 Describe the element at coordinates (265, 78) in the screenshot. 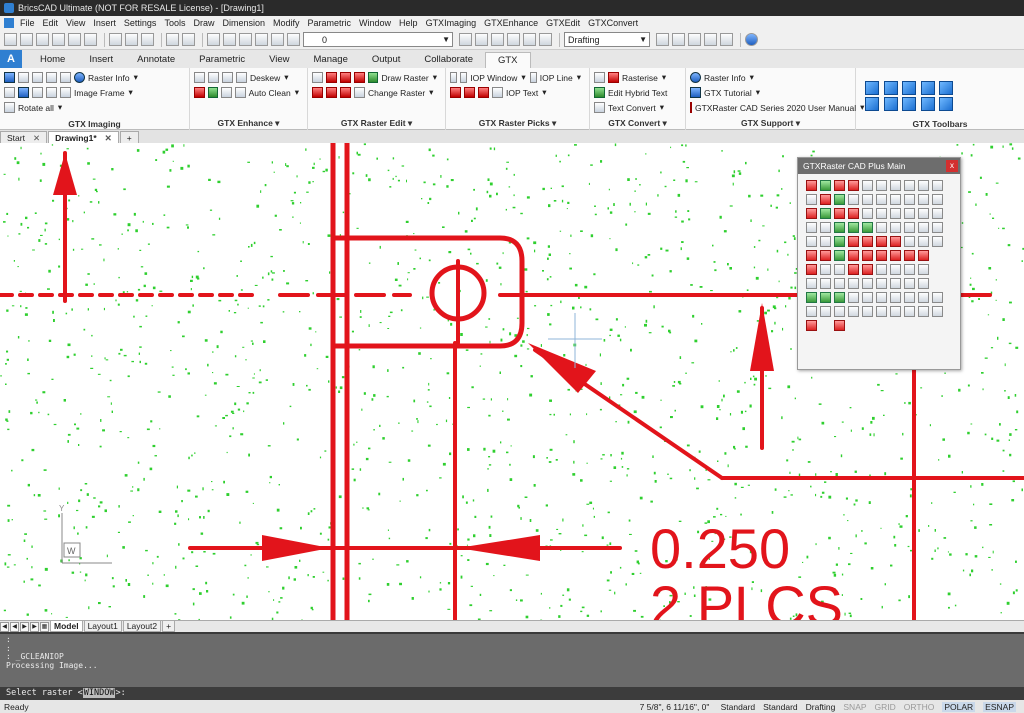

I see `deskew-button: Deskew` at that location.